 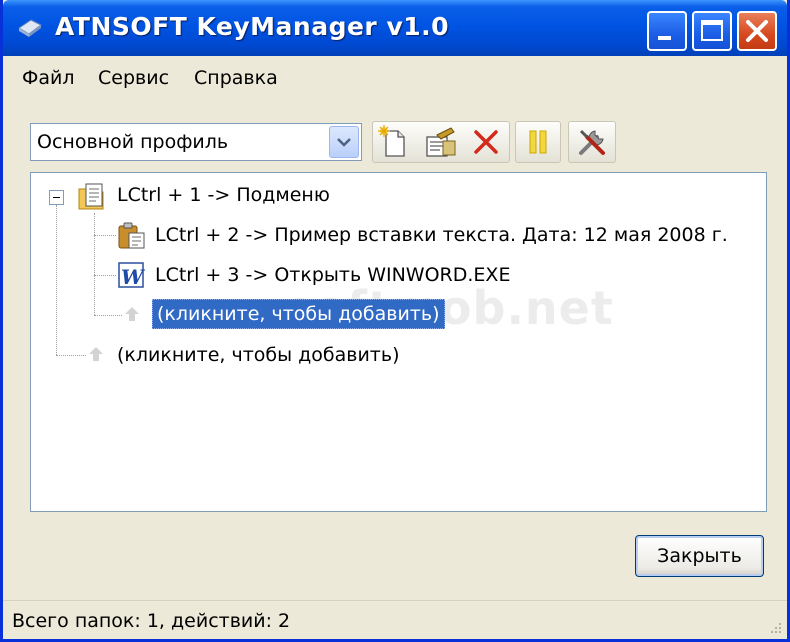 I want to click on close-window-button, so click(x=757, y=31).